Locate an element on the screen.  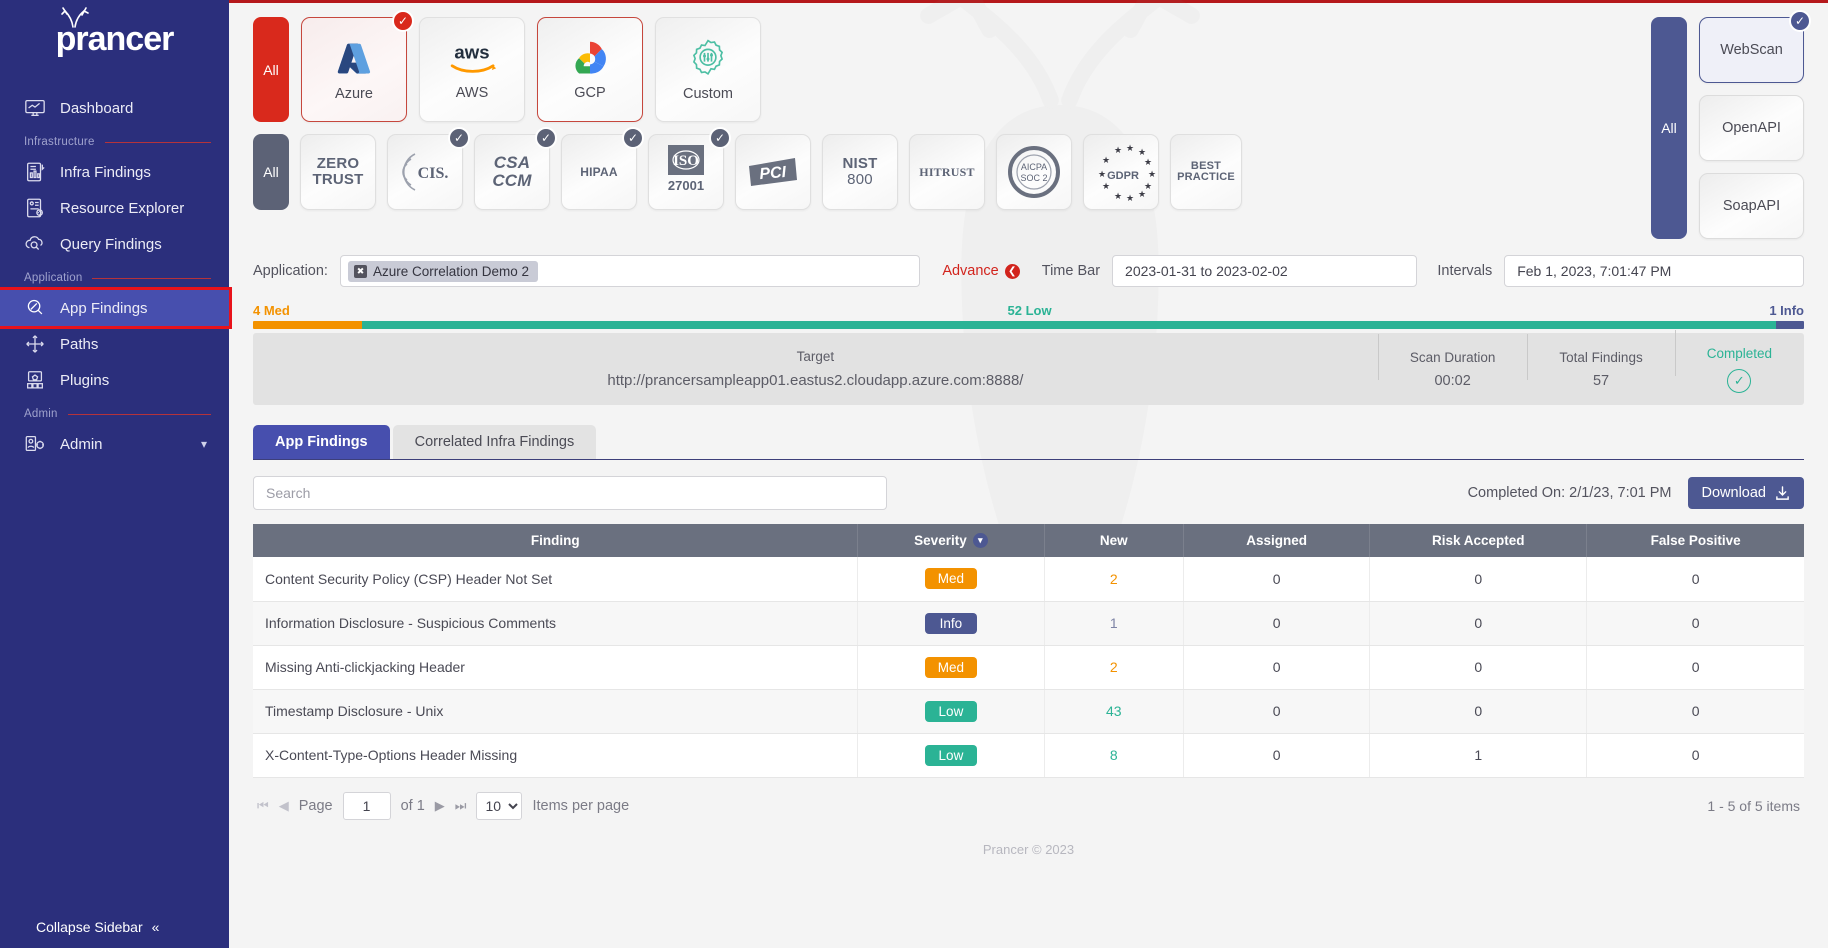
gdpr-logo: ★ ★ ★ ★ ★ ★ ★ ★ ★ ★ ★ ★ GDPR is located at coordinates (1127, 173).